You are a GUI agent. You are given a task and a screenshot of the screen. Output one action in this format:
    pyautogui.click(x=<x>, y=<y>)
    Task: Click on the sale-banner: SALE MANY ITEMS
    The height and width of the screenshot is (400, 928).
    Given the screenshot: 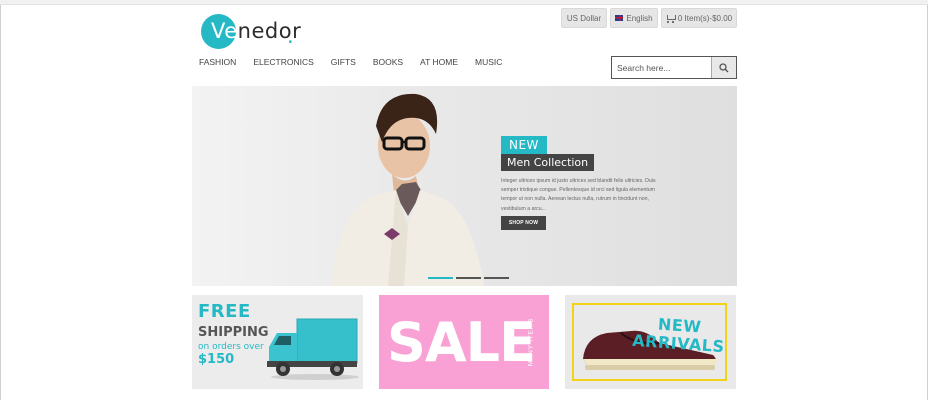 What is the action you would take?
    pyautogui.click(x=464, y=342)
    